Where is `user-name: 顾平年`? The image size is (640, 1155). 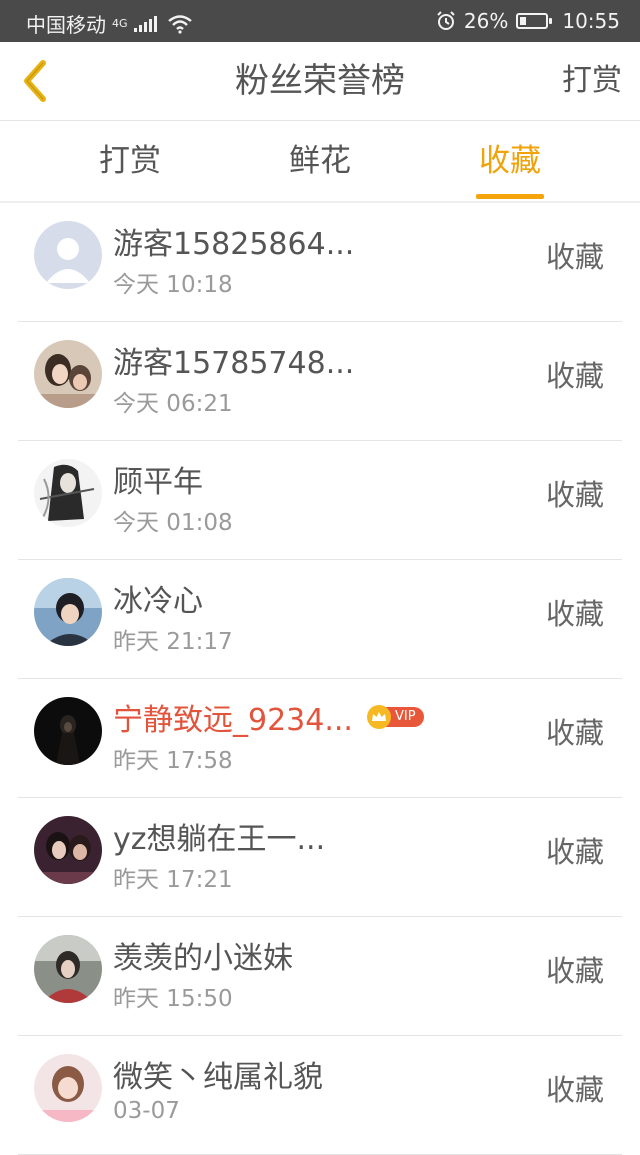 user-name: 顾平年 is located at coordinates (158, 482).